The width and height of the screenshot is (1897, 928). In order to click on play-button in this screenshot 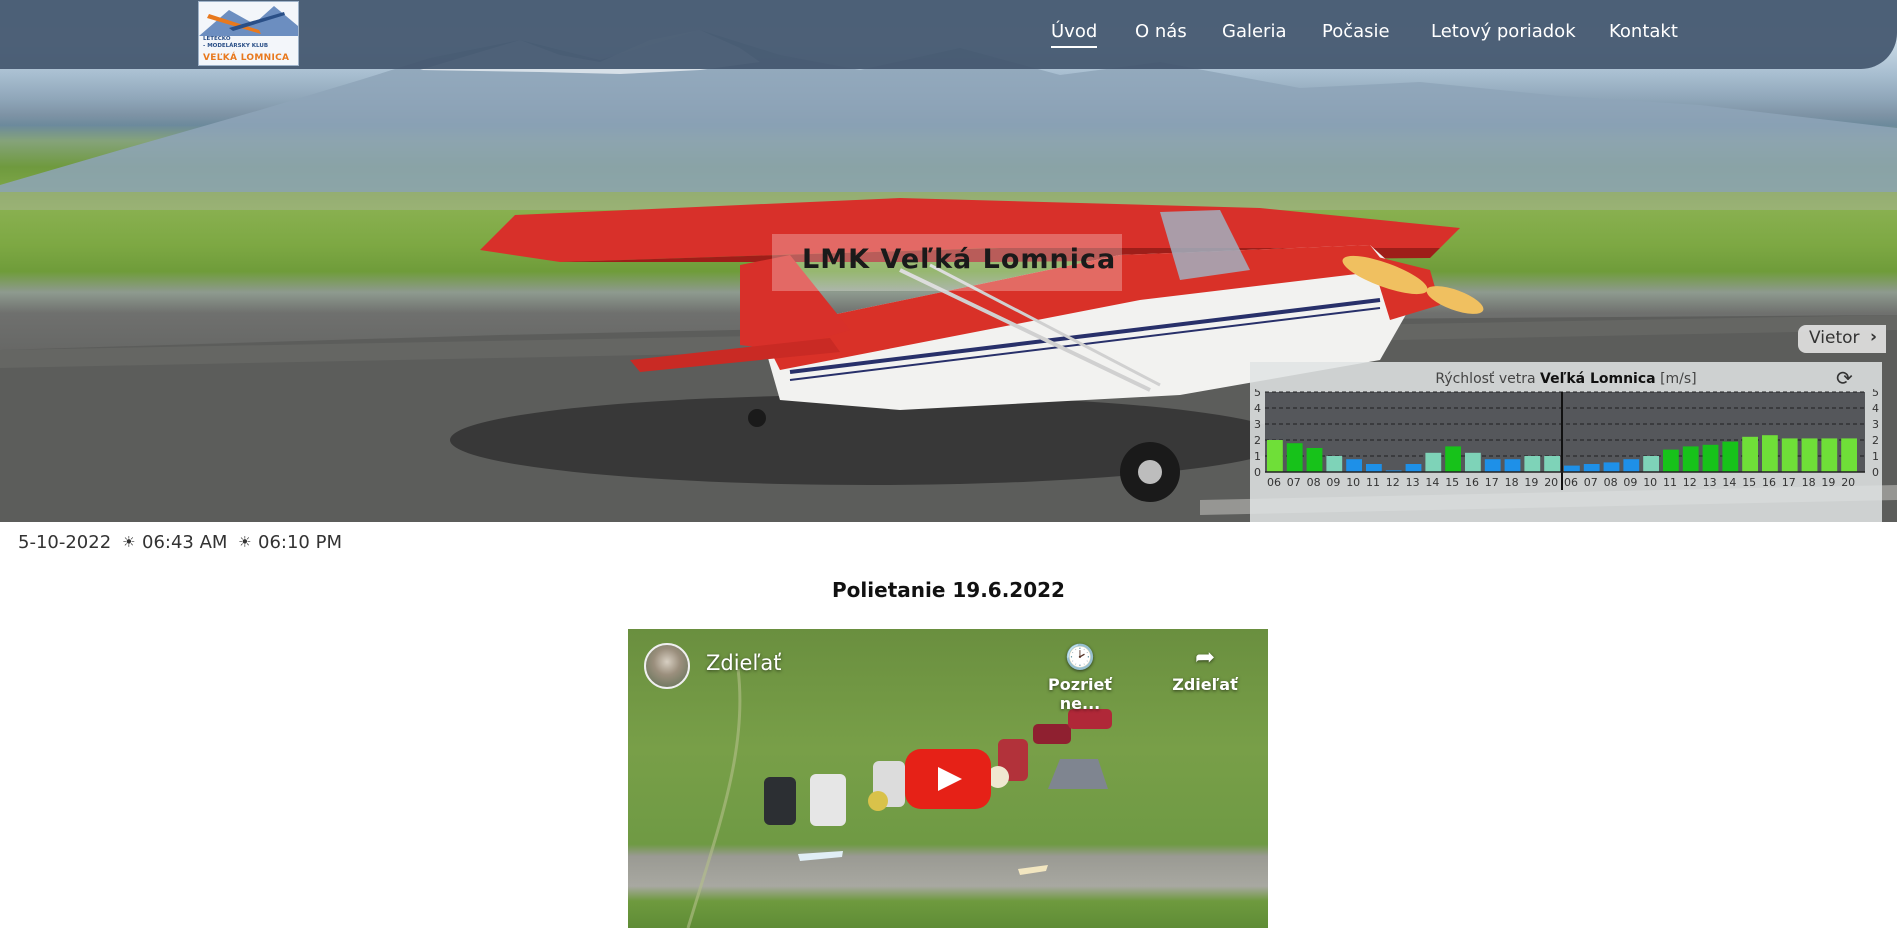, I will do `click(948, 779)`.